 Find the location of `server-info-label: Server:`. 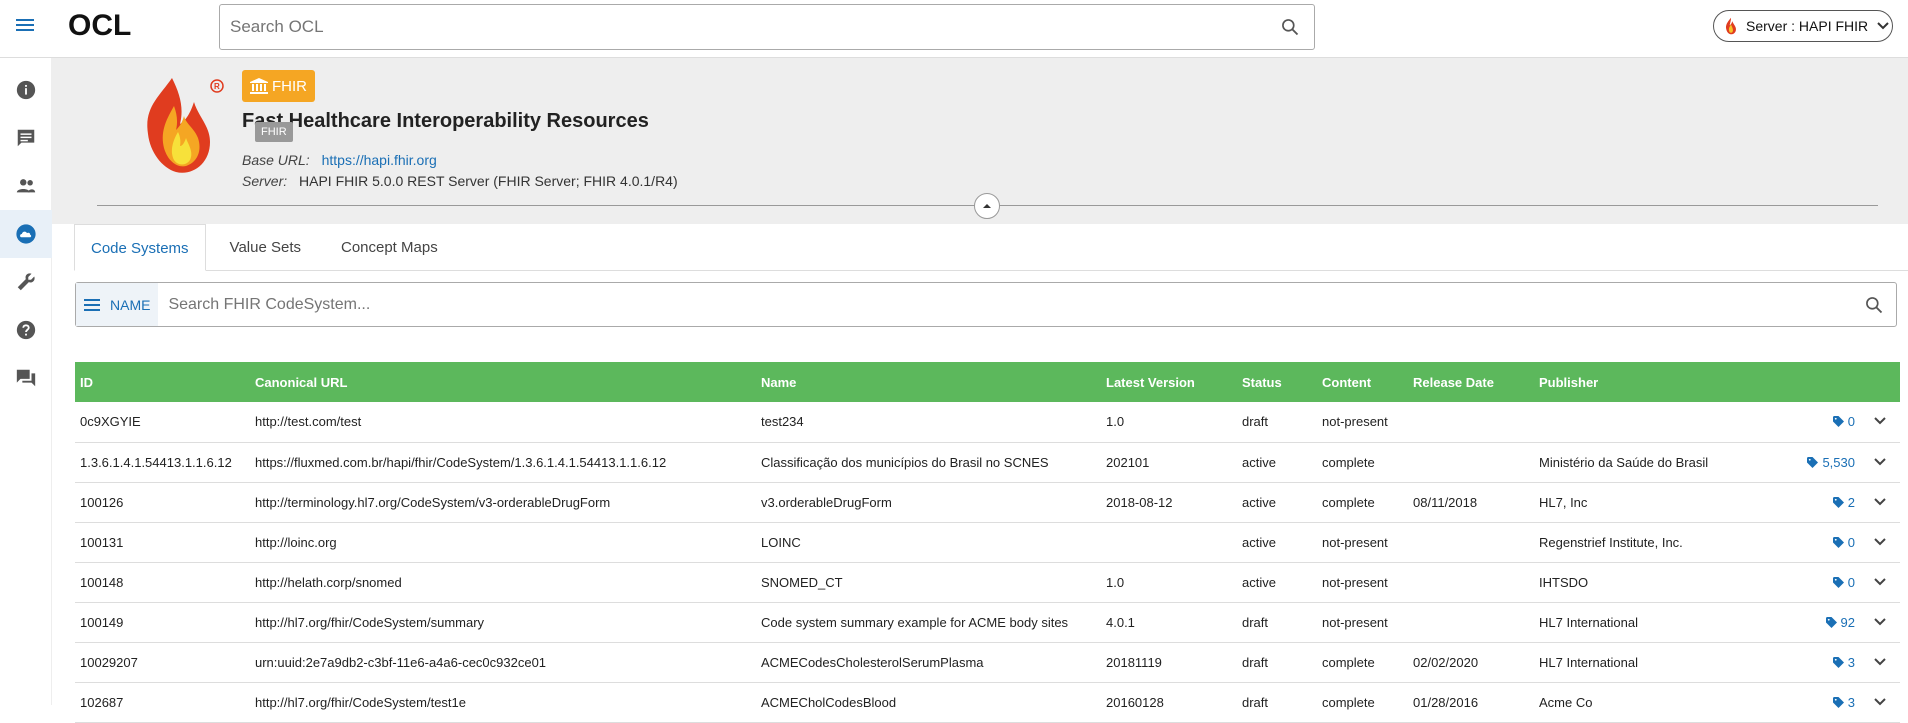

server-info-label: Server: is located at coordinates (265, 181).